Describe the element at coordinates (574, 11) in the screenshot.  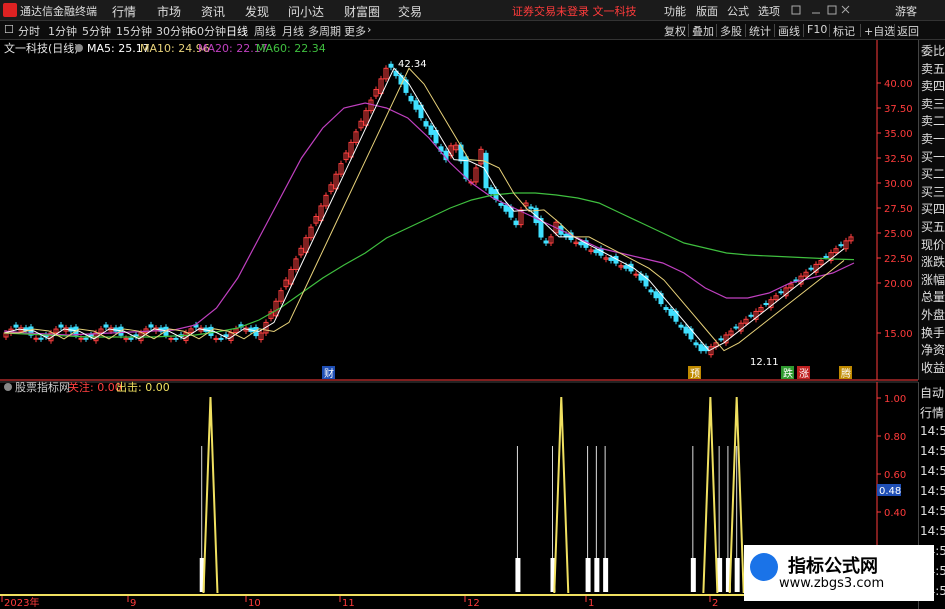
I see `login-notice: 证券交易未登录 文一科技` at that location.